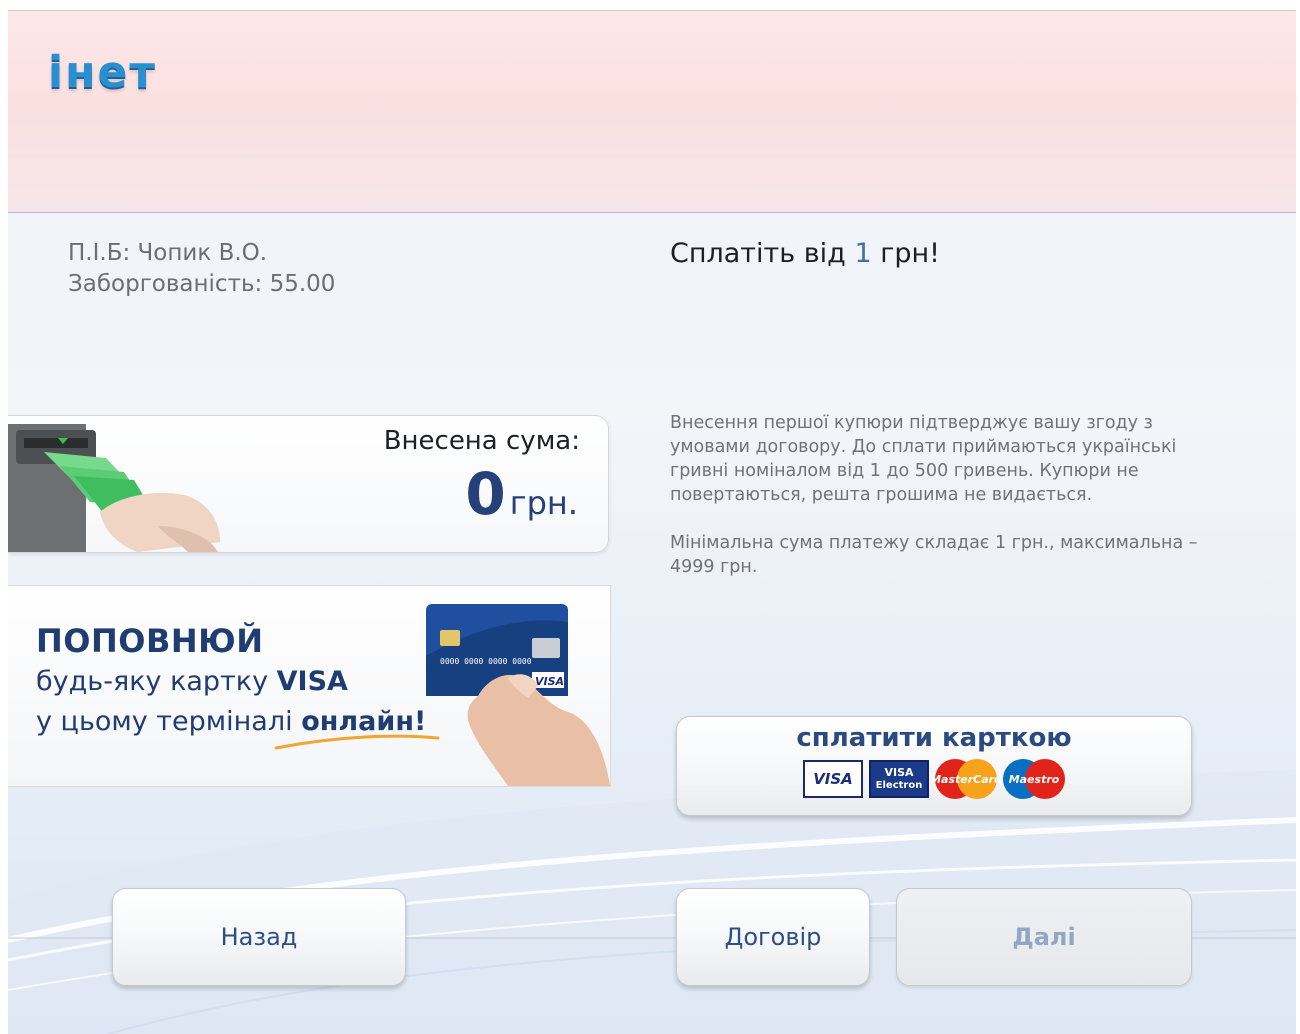  What do you see at coordinates (156, 681) in the screenshot?
I see `promo-line-2-text: будь-яку картку` at bounding box center [156, 681].